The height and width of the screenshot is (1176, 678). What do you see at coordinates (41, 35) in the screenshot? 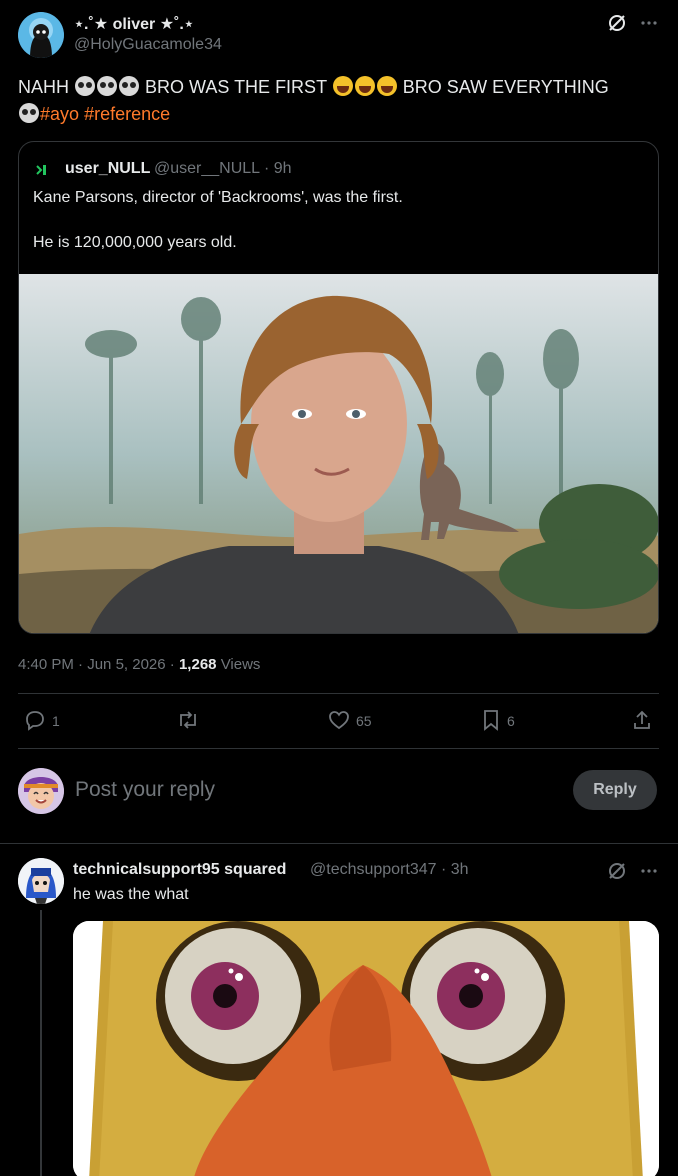
I see `author-avatar` at bounding box center [41, 35].